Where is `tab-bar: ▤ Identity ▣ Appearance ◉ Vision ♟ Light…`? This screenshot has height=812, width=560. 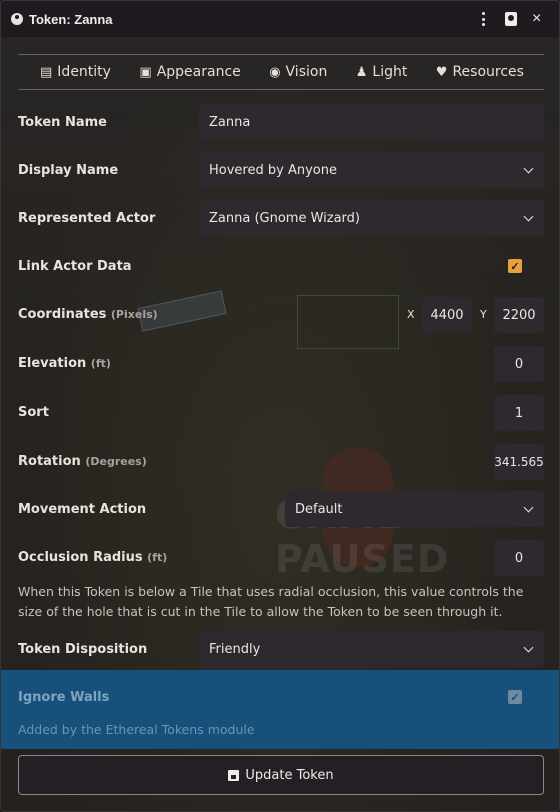
tab-bar: ▤ Identity ▣ Appearance ◉ Vision ♟ Light… is located at coordinates (281, 72).